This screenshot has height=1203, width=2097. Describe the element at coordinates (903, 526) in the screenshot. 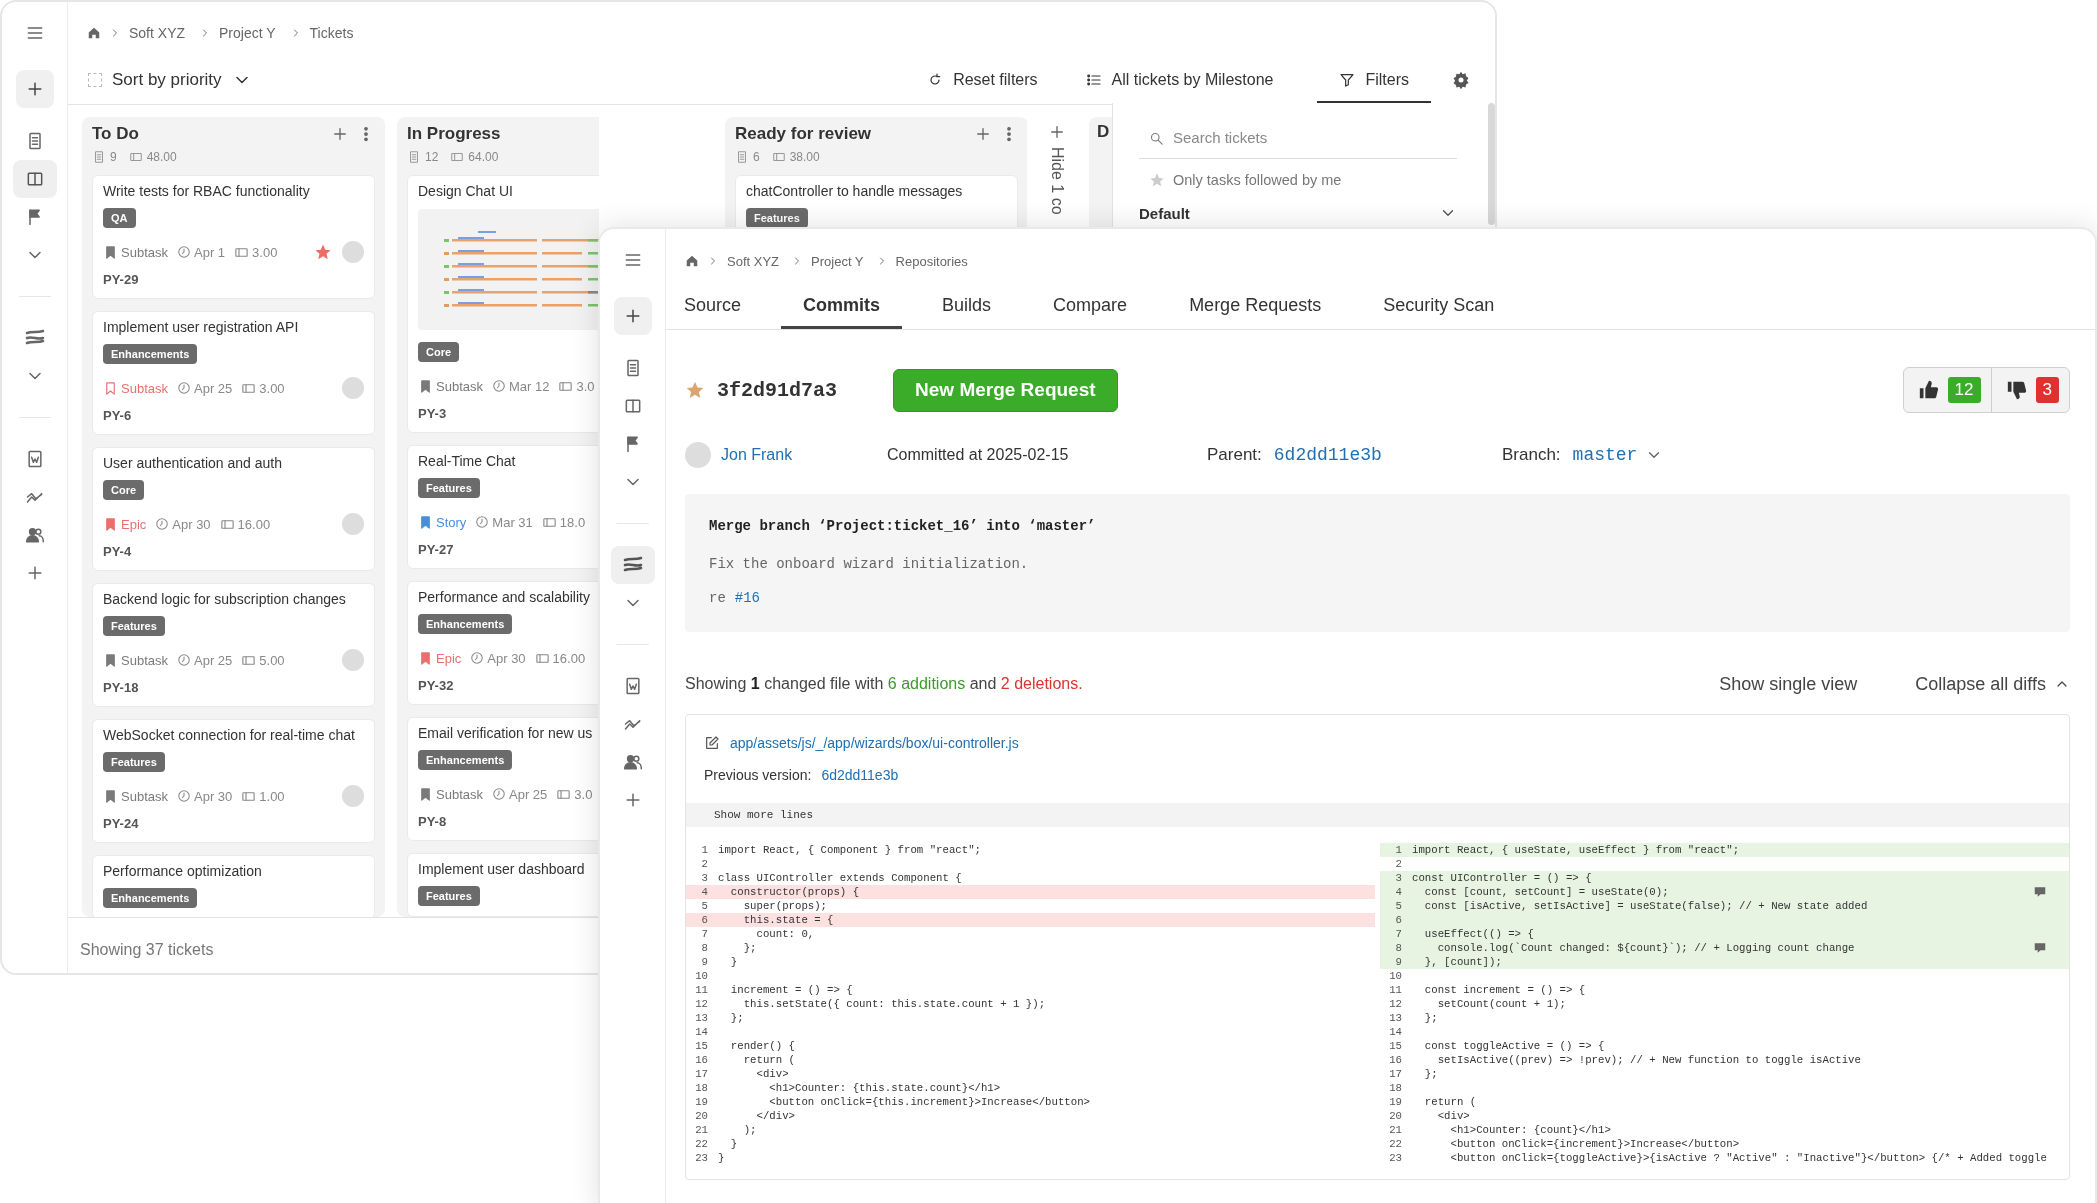

I see `commit-title: Merge branch ‘Project:ticket_16’ into ‘master’` at that location.